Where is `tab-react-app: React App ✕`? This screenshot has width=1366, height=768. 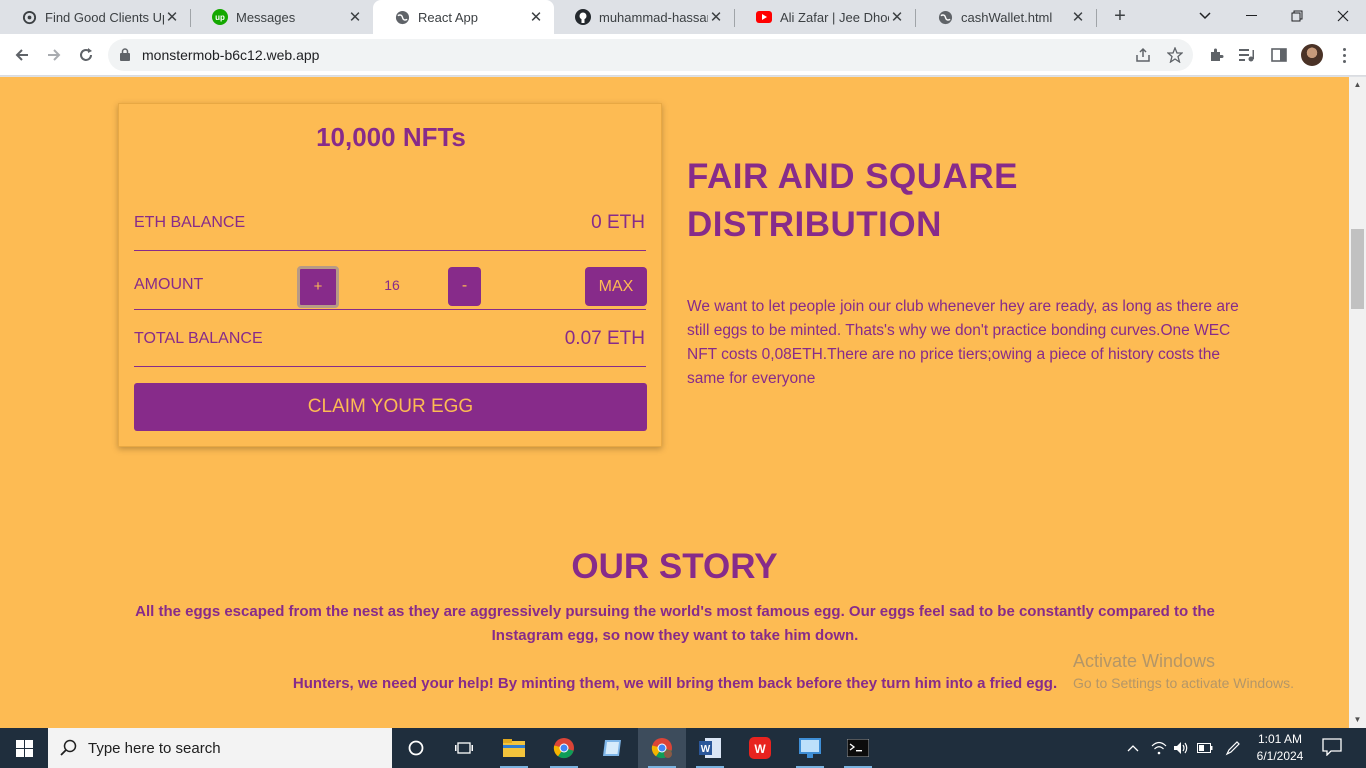 tab-react-app: React App ✕ is located at coordinates (463, 17).